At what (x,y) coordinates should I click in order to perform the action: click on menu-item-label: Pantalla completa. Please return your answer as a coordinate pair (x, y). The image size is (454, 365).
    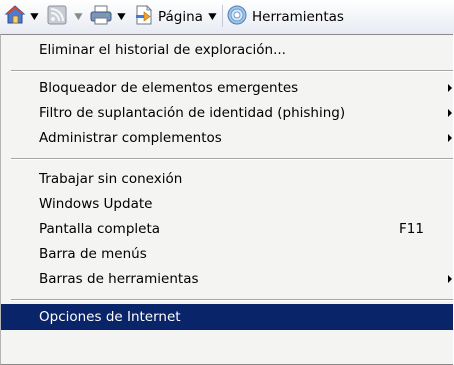
    Looking at the image, I should click on (100, 229).